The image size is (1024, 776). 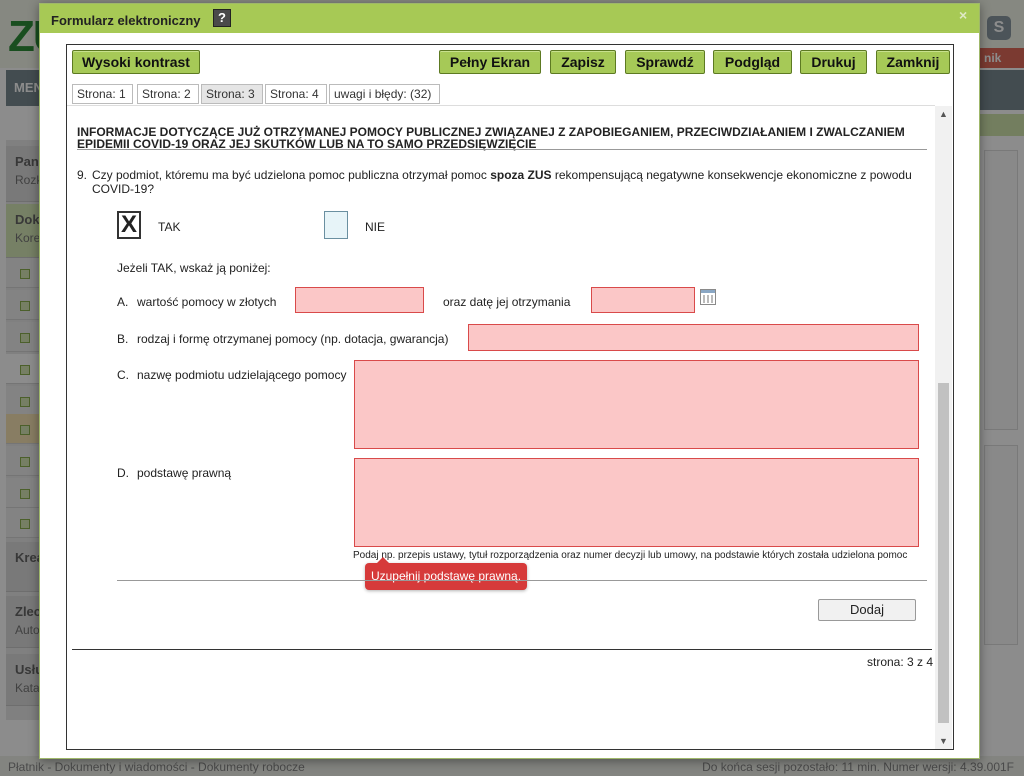 I want to click on item-c-label: nazwę podmiotu udzielającego pomocy, so click(x=242, y=375).